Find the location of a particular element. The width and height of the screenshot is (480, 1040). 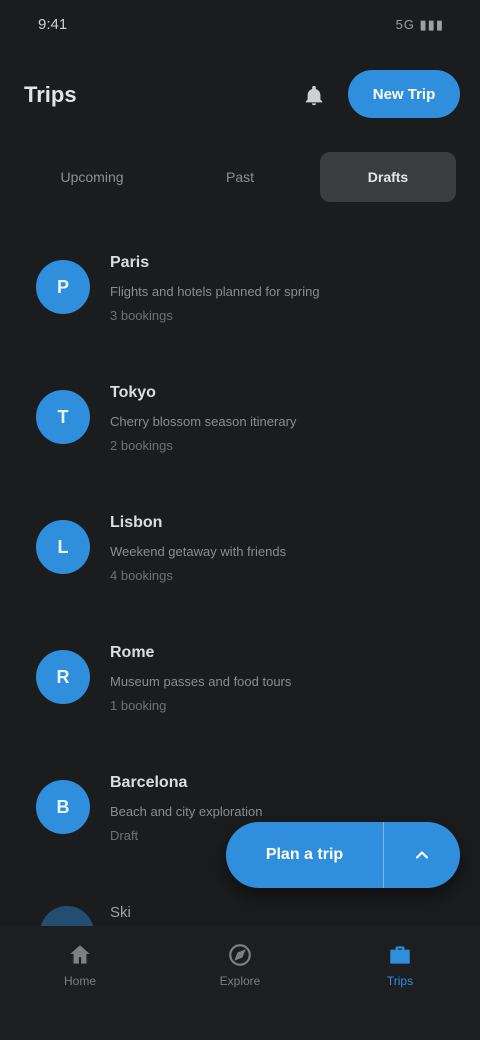

item-meta: 4 bookings is located at coordinates (141, 575).